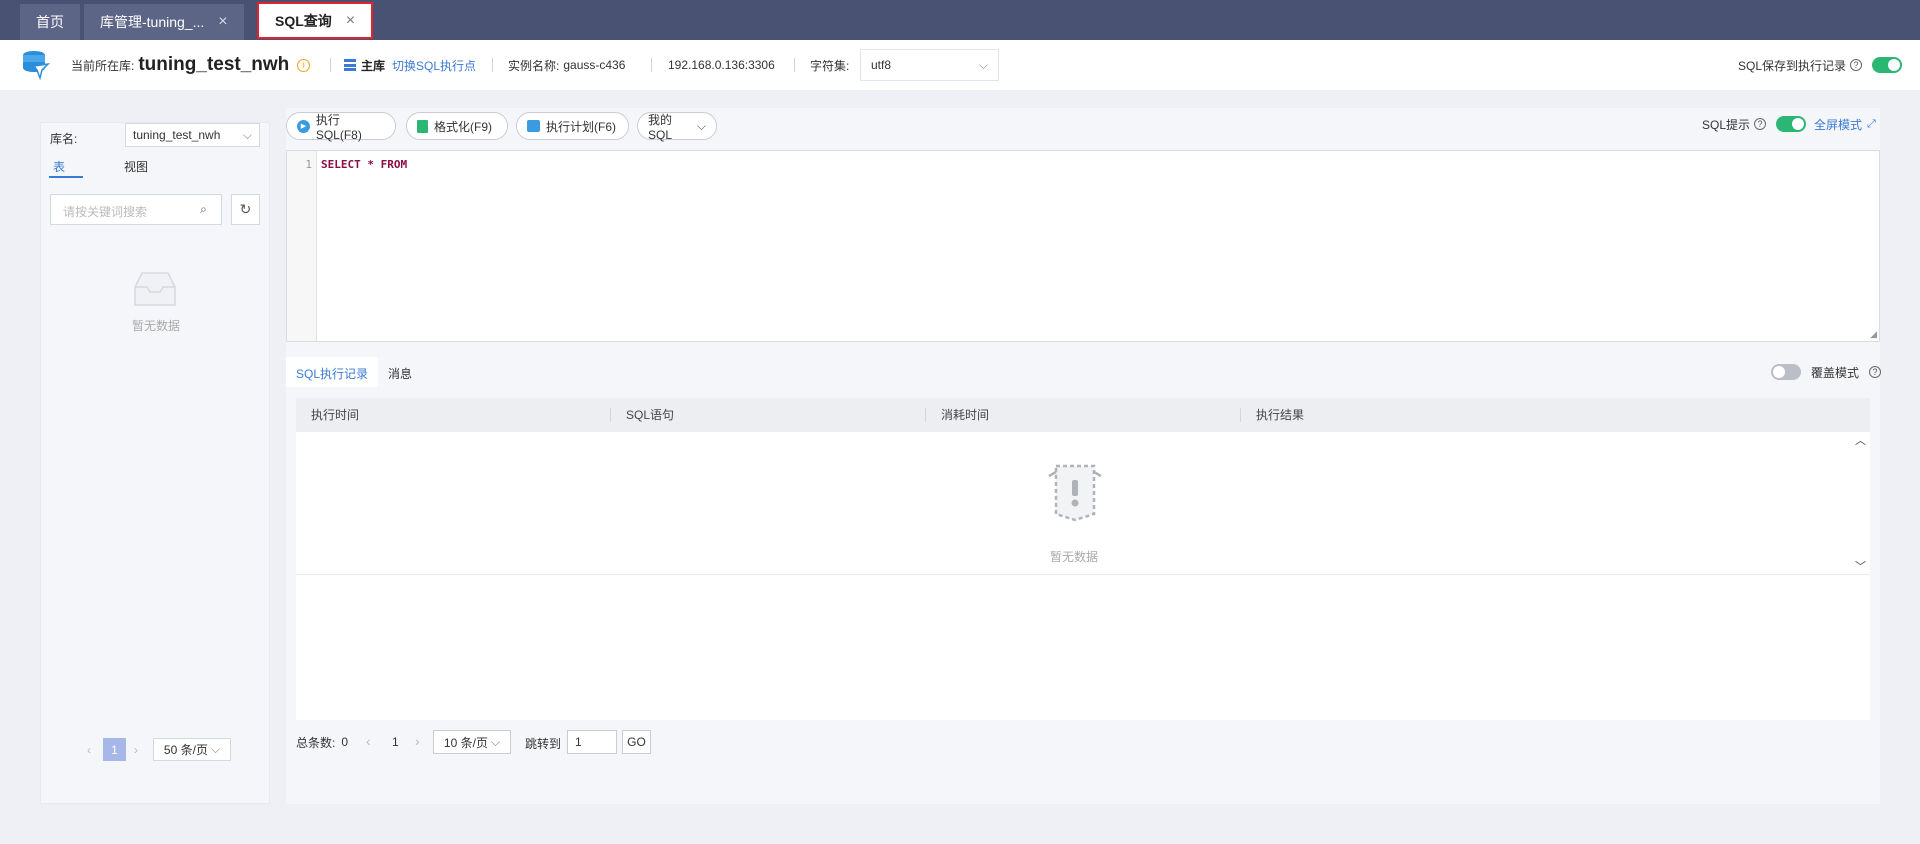 The width and height of the screenshot is (1920, 844). I want to click on refresh-icon: ↻, so click(245, 209).